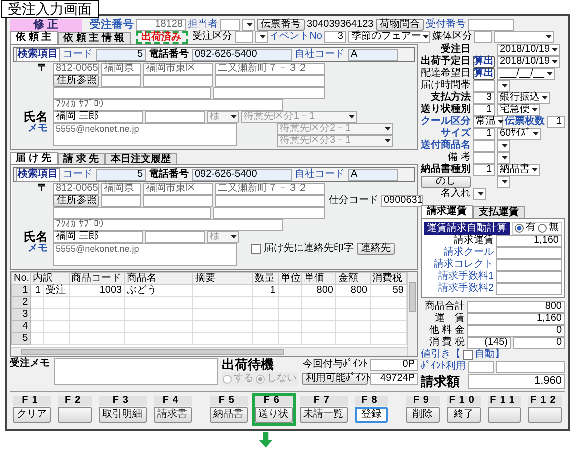 The height and width of the screenshot is (453, 572). Describe the element at coordinates (97, 278) in the screenshot. I see `column-header: 商品コード` at that location.